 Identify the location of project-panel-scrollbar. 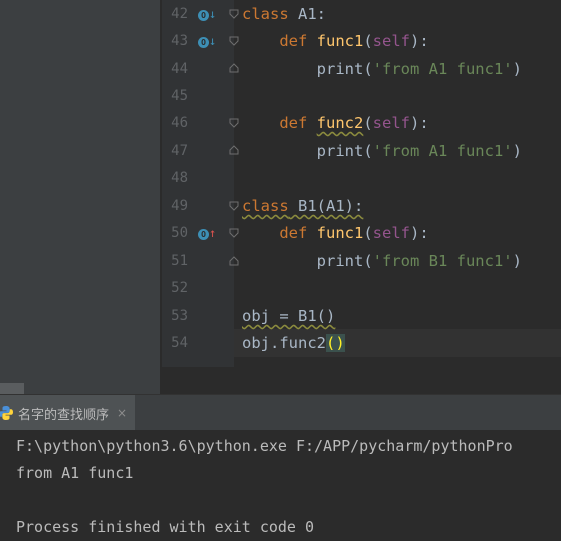
(12, 388).